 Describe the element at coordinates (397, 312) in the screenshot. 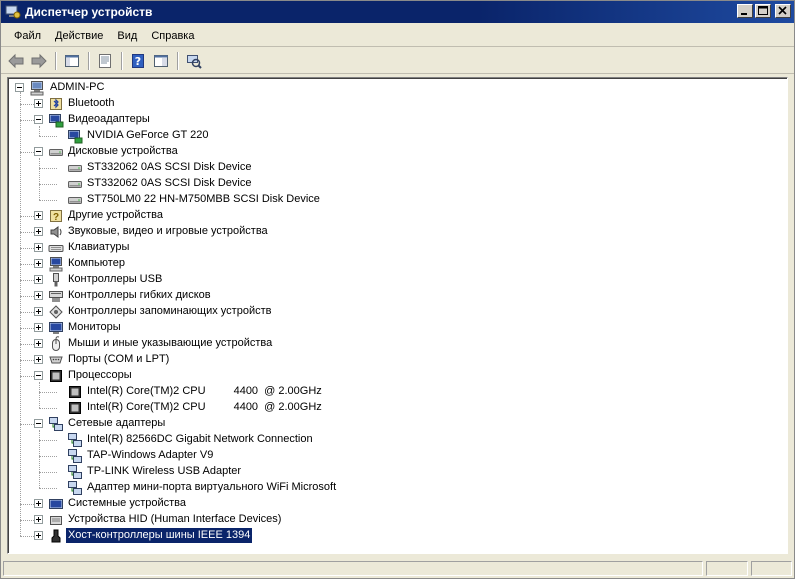

I see `tree-category-row: Контроллеры запоминающих устройств` at that location.